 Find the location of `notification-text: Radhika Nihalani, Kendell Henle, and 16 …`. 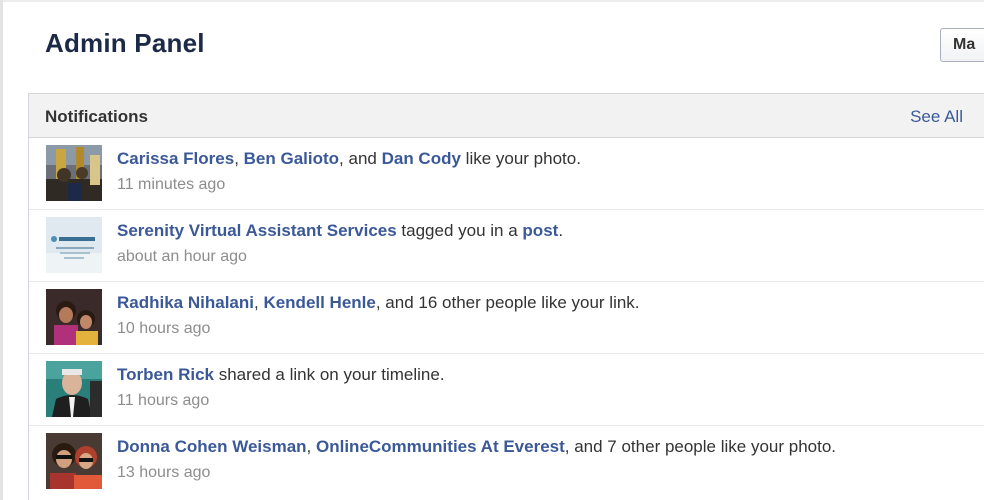

notification-text: Radhika Nihalani, Kendell Henle, and 16 … is located at coordinates (378, 303).